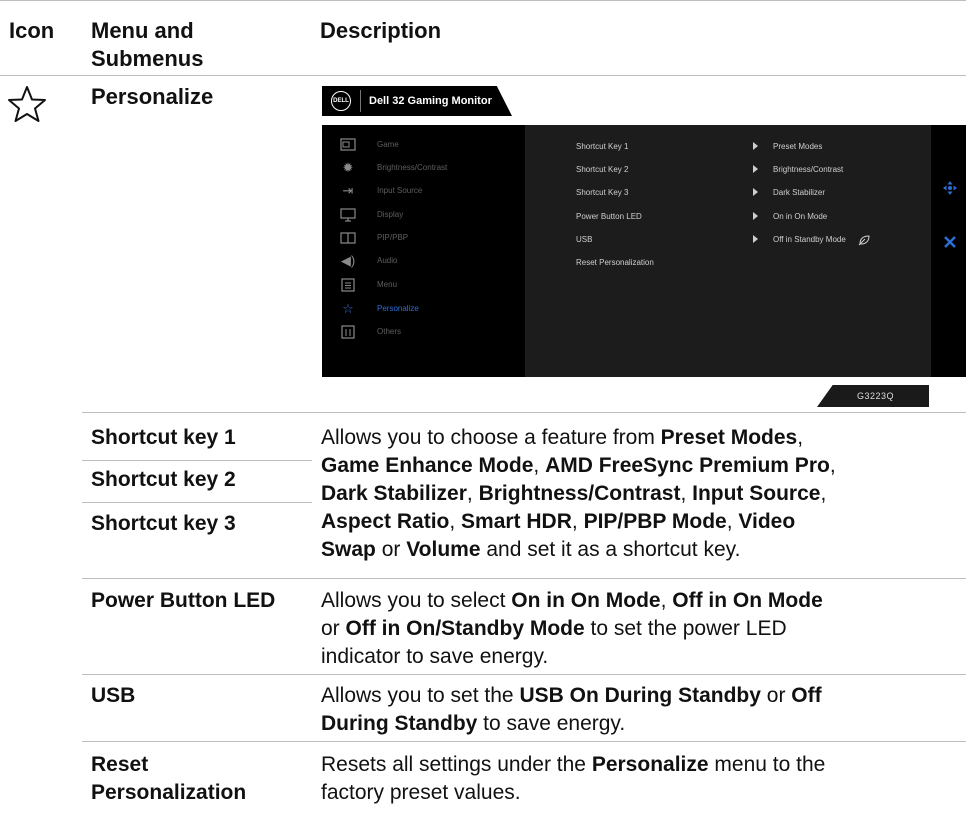  Describe the element at coordinates (27, 104) in the screenshot. I see `star-outline-icon` at that location.